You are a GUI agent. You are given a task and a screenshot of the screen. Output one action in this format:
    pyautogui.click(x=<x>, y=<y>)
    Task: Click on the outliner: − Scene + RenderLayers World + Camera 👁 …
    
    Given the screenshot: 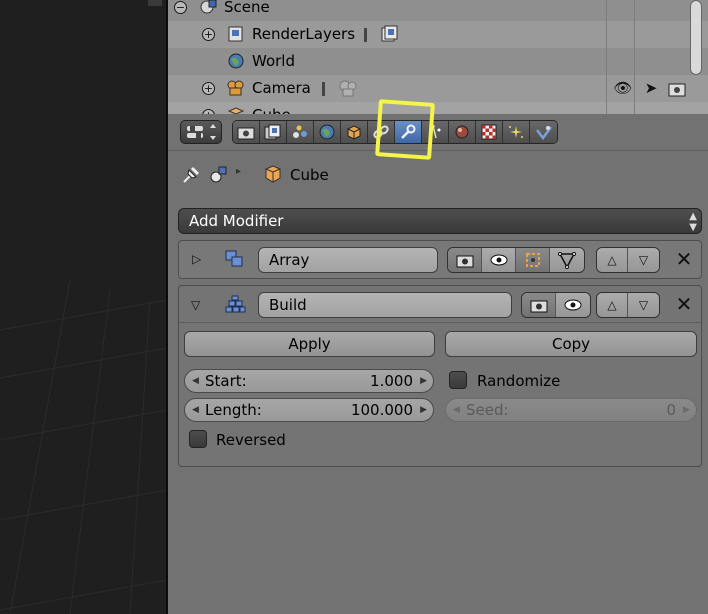 What is the action you would take?
    pyautogui.click(x=438, y=57)
    